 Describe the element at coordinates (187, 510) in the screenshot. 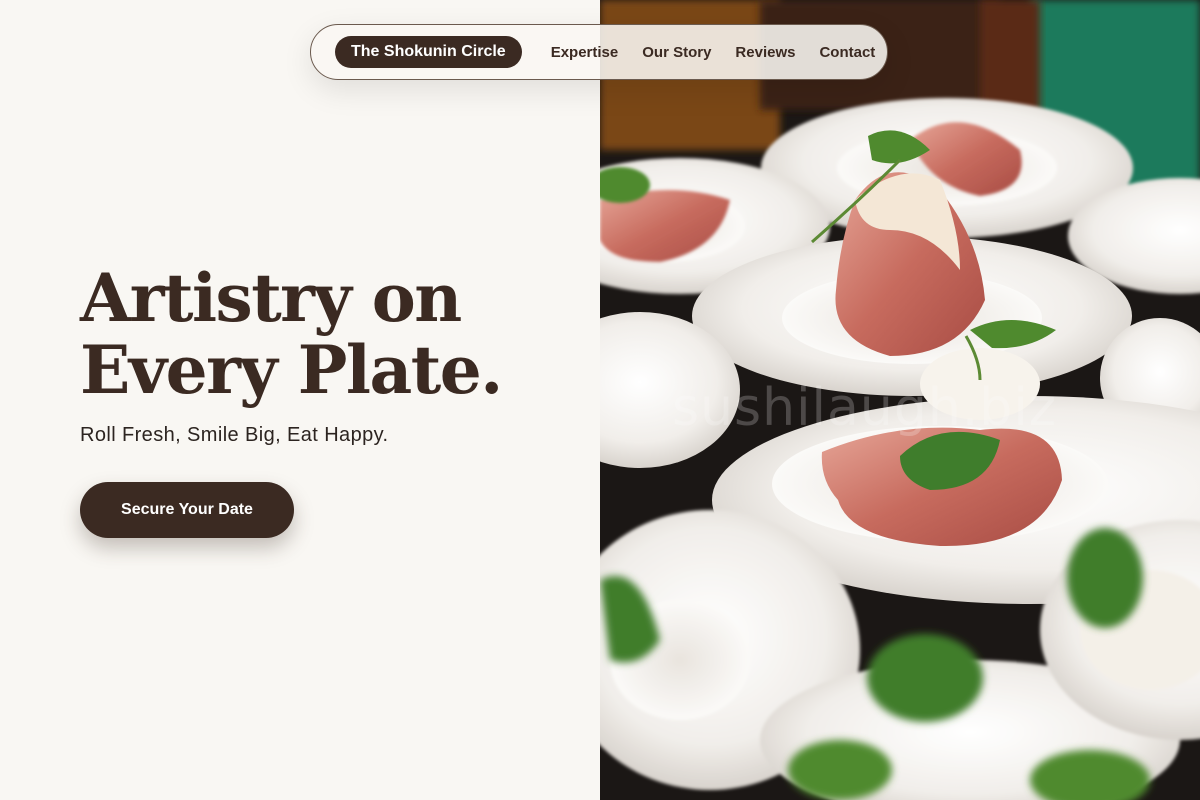

I see `secure-date-button: Secure Your Date` at that location.